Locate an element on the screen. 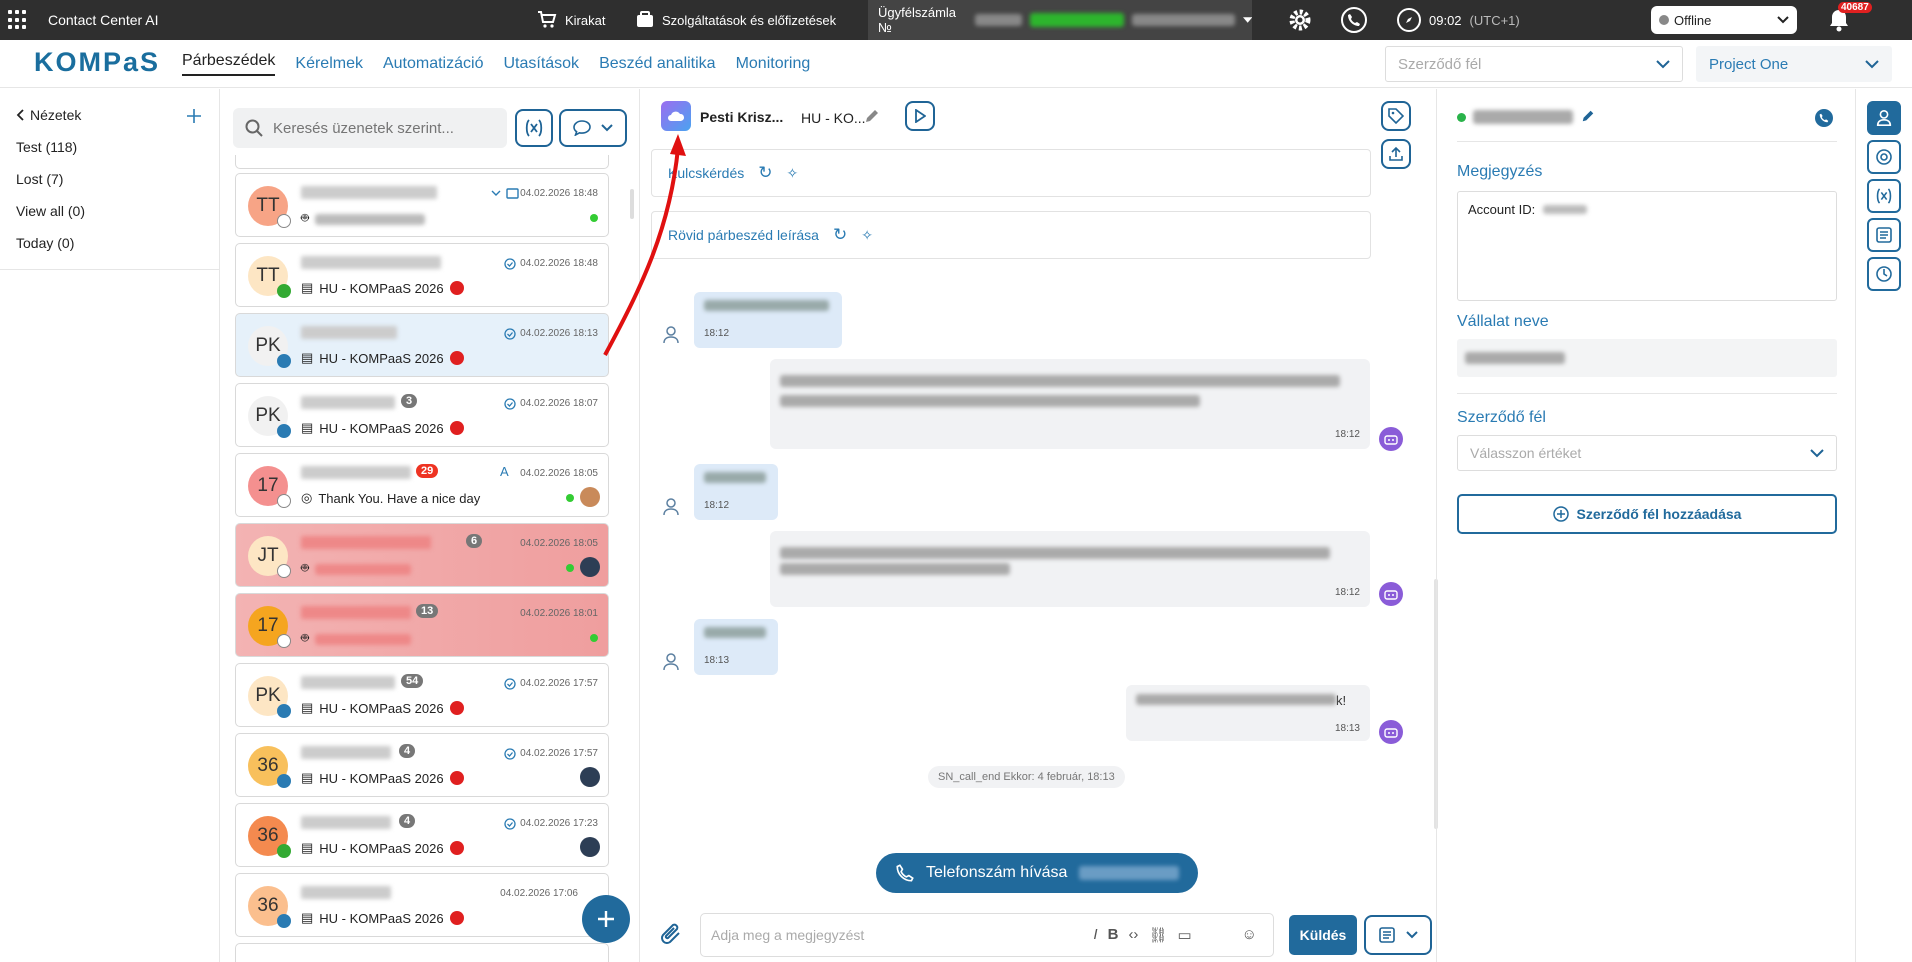 This screenshot has height=962, width=1912. party-label: Szerződő fél is located at coordinates (1501, 417).